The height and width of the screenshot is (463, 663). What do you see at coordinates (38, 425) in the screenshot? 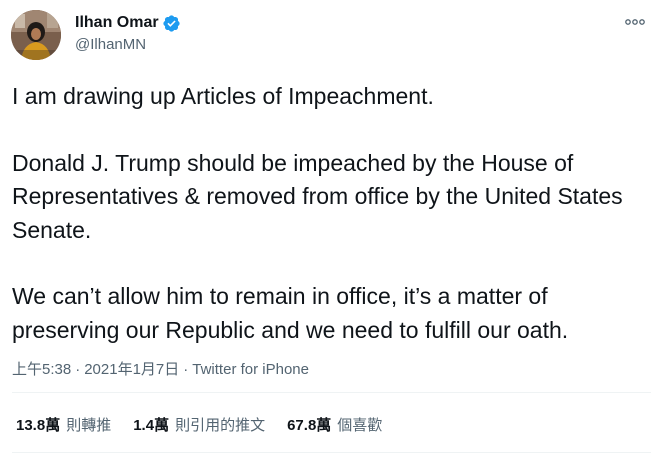
I see `retweets-count: 13.8萬` at bounding box center [38, 425].